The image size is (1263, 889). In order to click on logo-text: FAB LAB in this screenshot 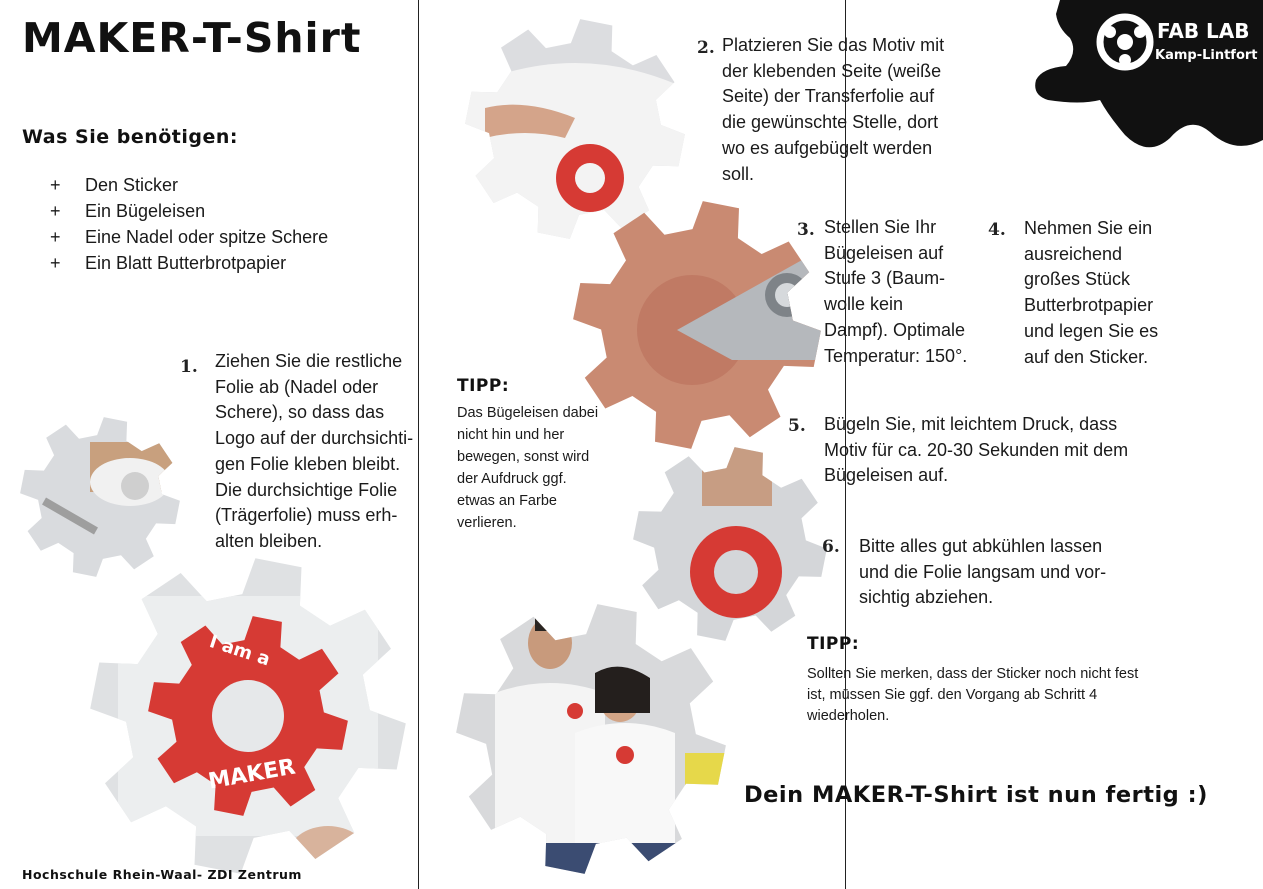, I will do `click(1203, 31)`.